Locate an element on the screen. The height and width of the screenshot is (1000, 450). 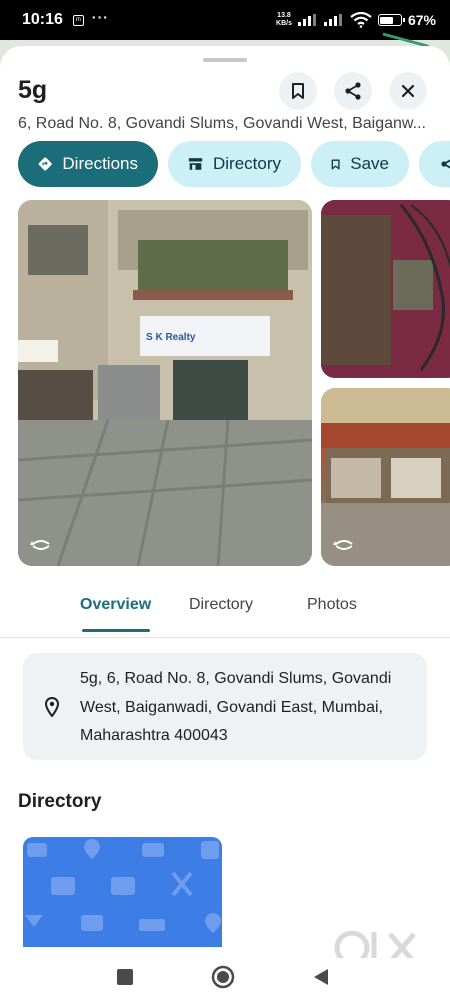
home-circle-icon is located at coordinates (223, 977).